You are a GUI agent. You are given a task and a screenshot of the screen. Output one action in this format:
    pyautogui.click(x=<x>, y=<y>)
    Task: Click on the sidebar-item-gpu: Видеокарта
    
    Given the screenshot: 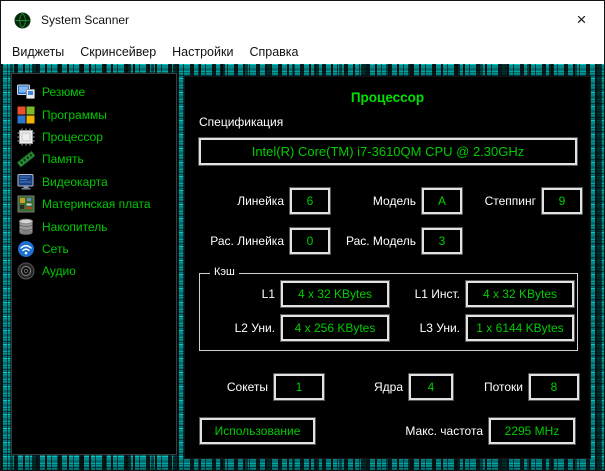 What is the action you would take?
    pyautogui.click(x=94, y=182)
    